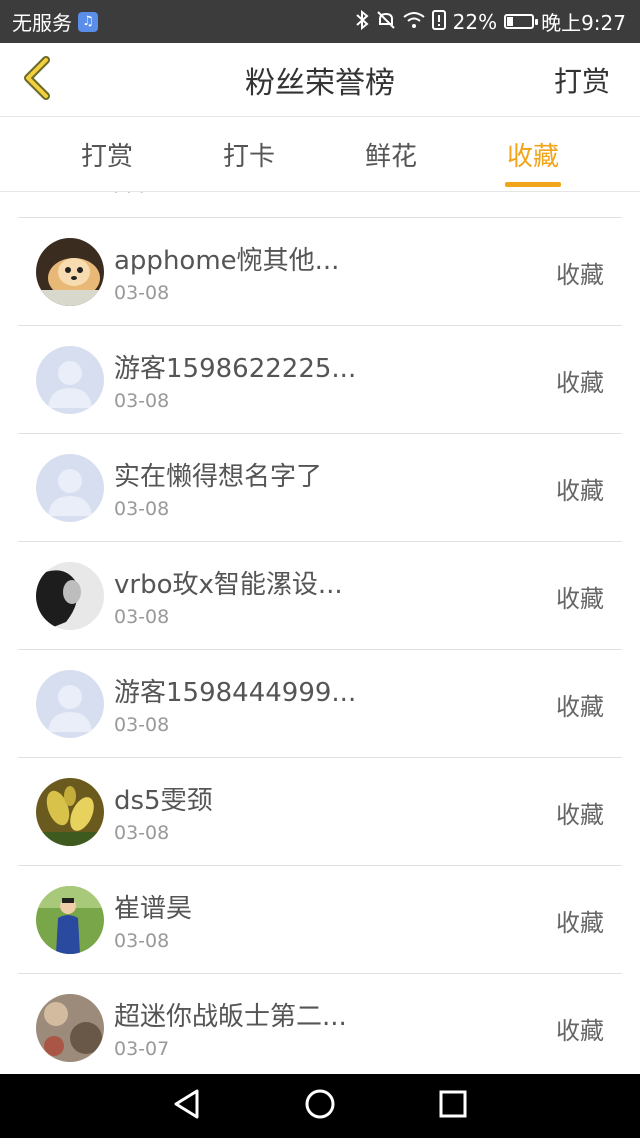 This screenshot has width=640, height=1138. Describe the element at coordinates (88, 21) in the screenshot. I see `music-app-icon: ♫` at that location.